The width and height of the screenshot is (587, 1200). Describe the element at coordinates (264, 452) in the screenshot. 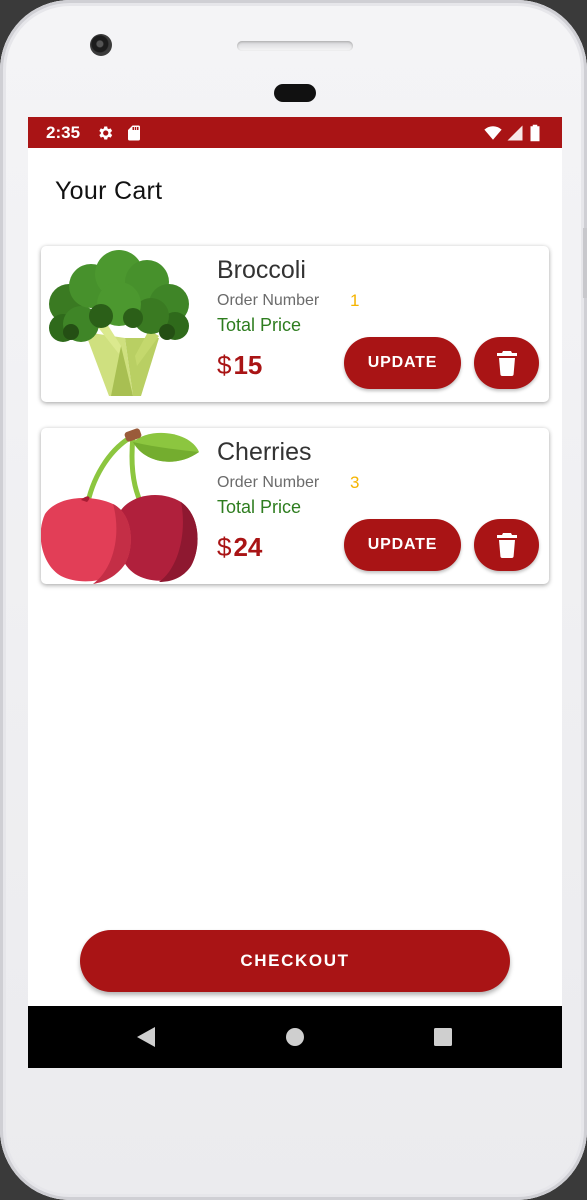

I see `item-name: Cherries` at that location.